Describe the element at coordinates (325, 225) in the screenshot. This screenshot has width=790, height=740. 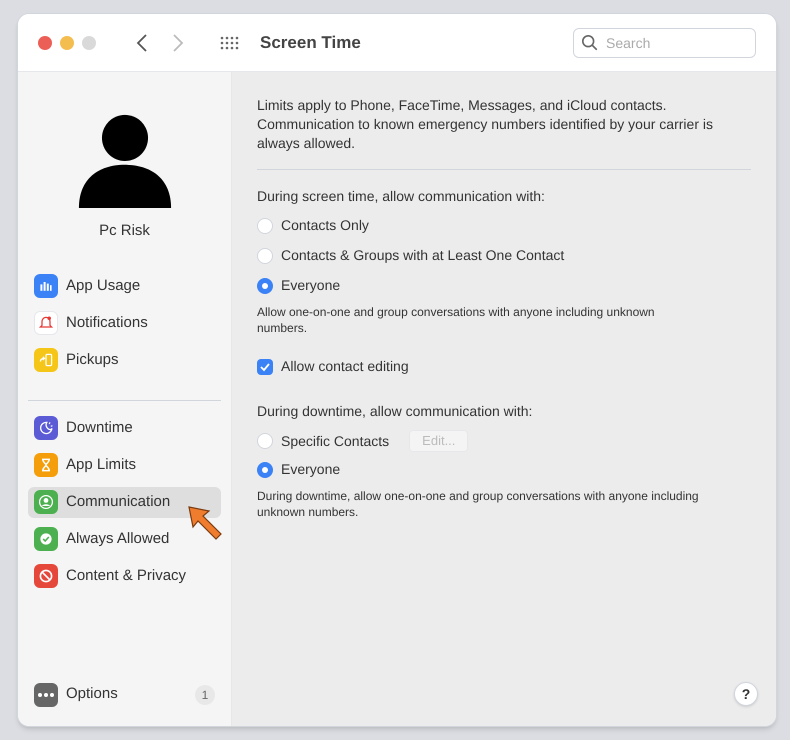
I see `radio-label: Contacts Only` at that location.